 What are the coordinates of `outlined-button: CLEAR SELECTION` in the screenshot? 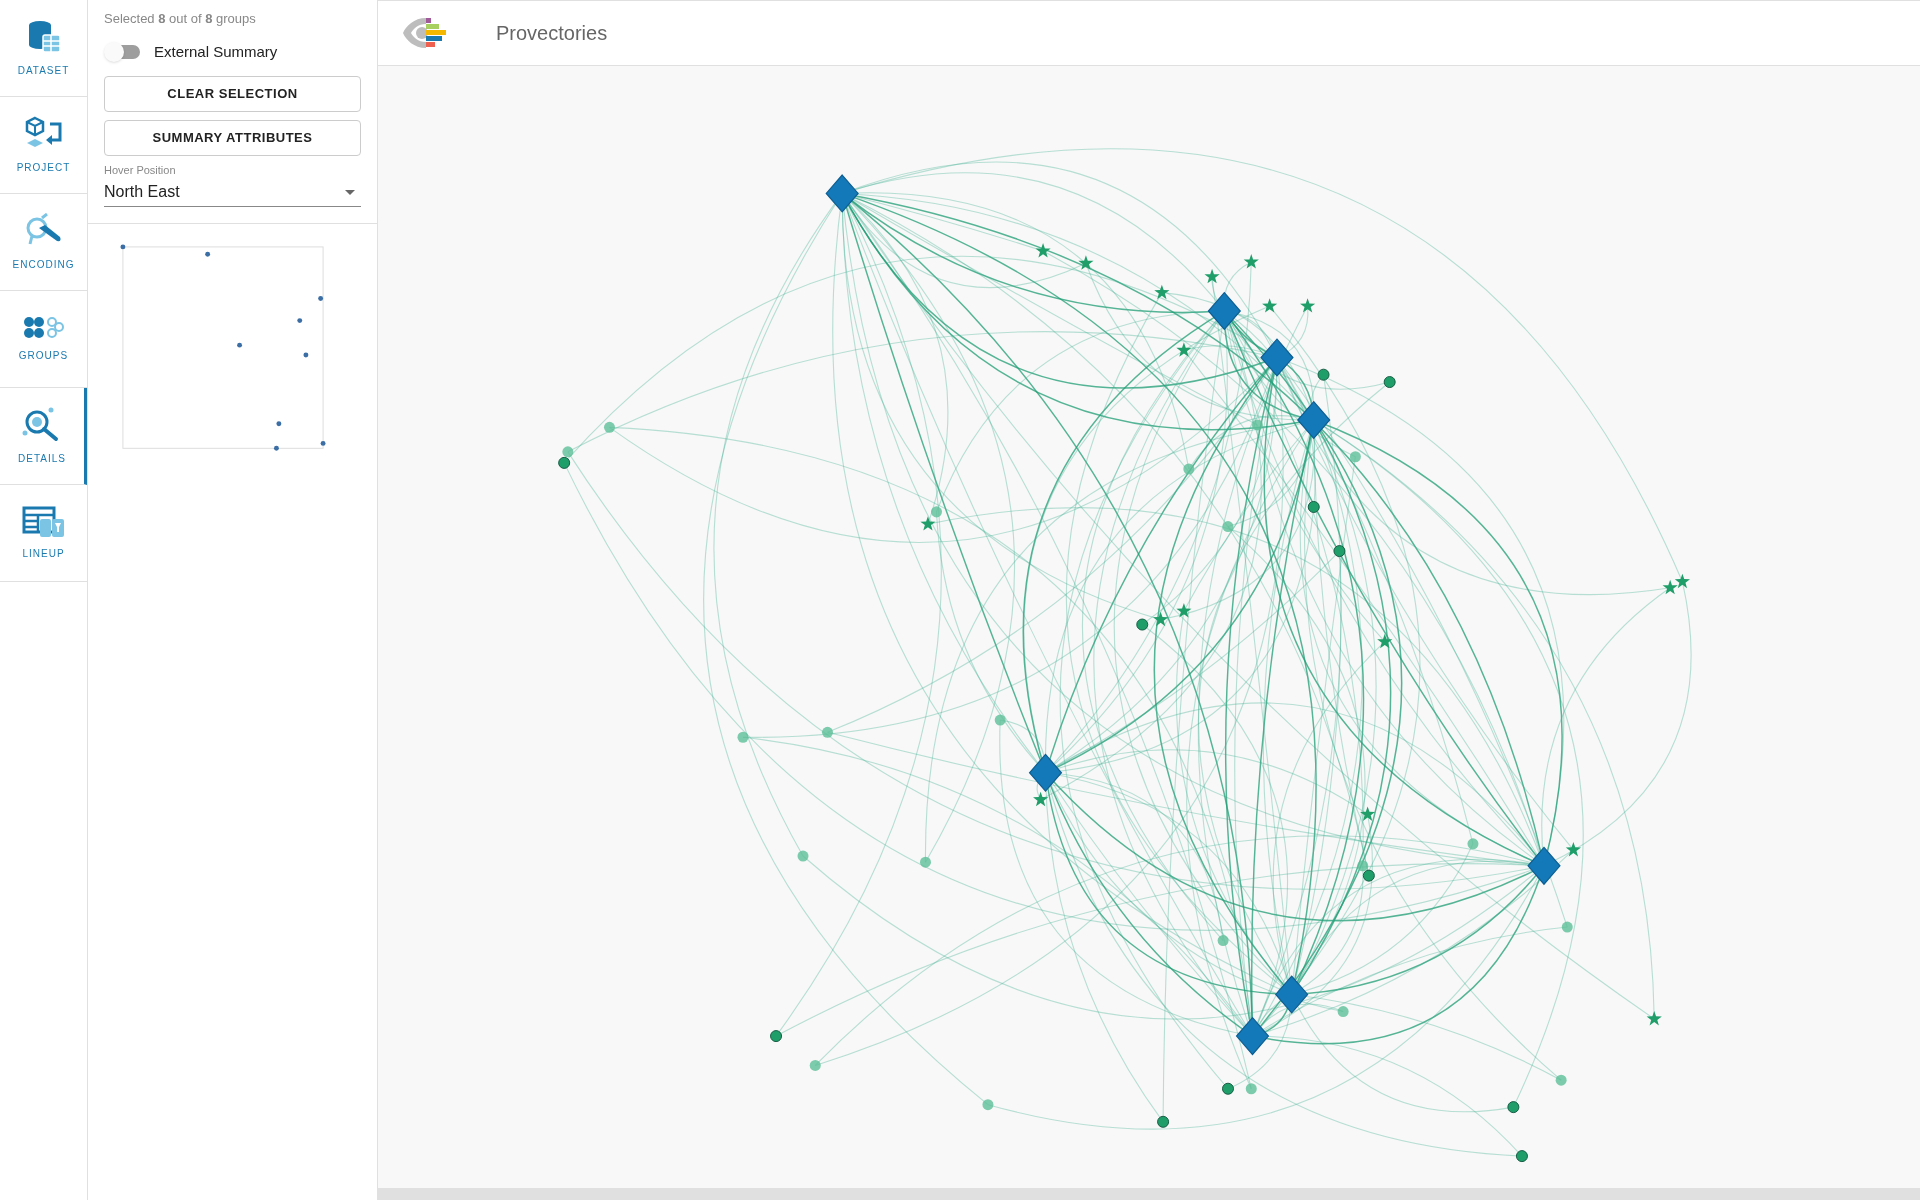 It's located at (232, 94).